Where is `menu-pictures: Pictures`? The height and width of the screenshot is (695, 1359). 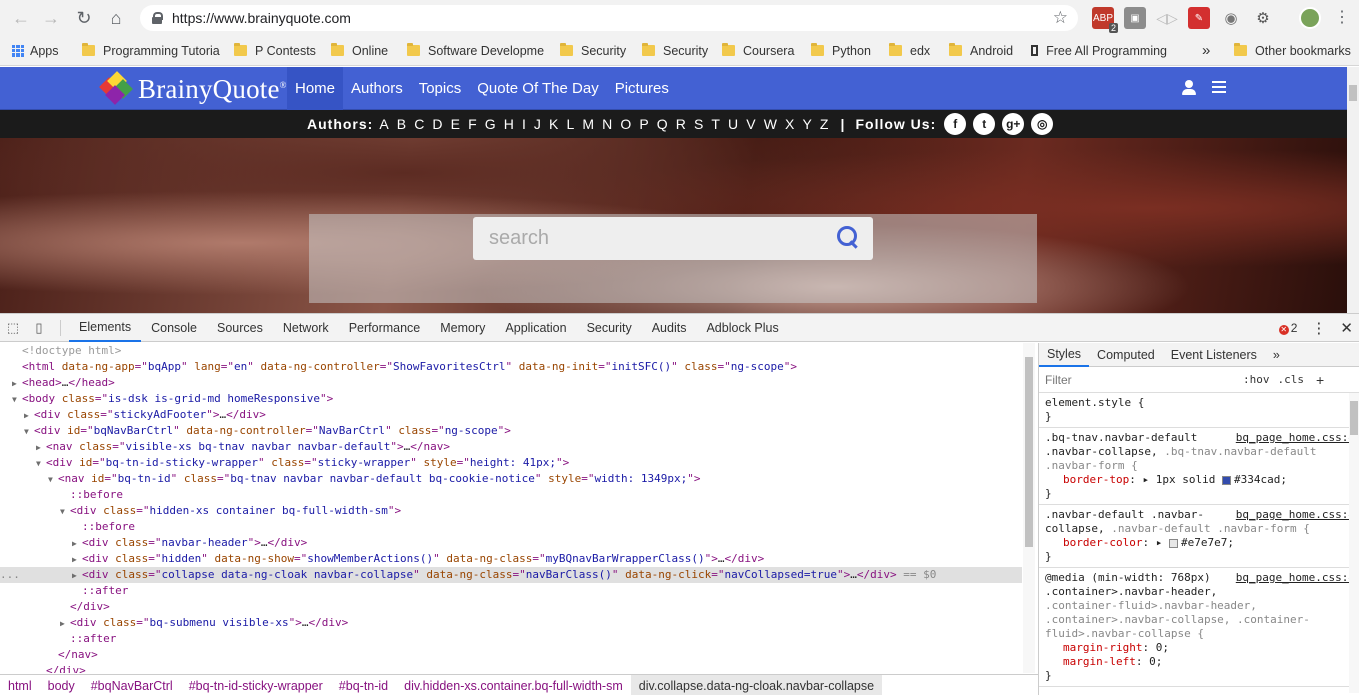
menu-pictures: Pictures is located at coordinates (642, 88).